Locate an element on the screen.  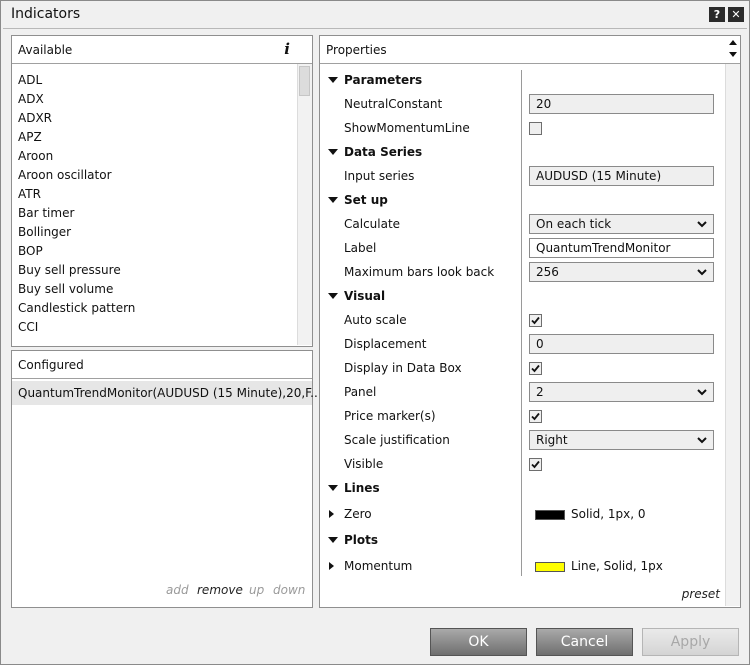
calculate-label: Calculate is located at coordinates (372, 224).